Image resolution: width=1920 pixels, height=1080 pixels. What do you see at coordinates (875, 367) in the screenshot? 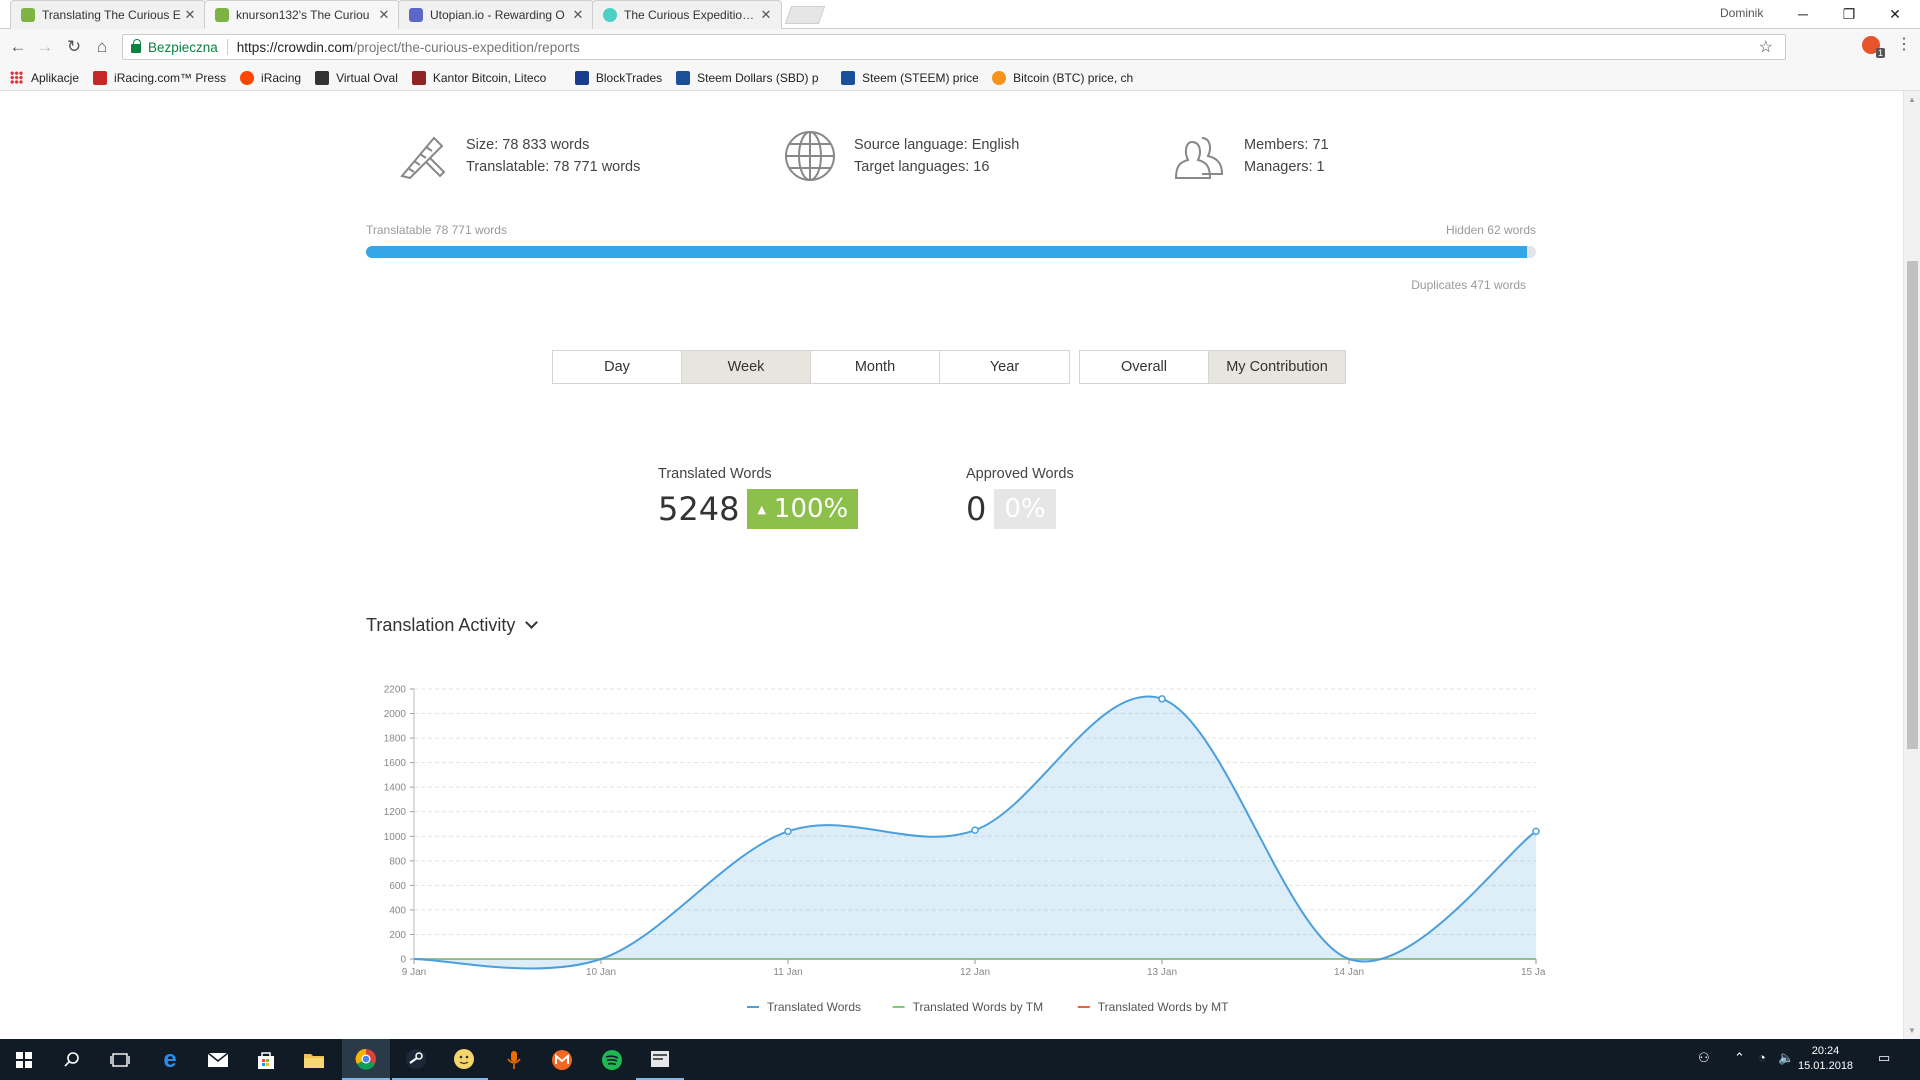
I see `period-month-button: Month` at bounding box center [875, 367].